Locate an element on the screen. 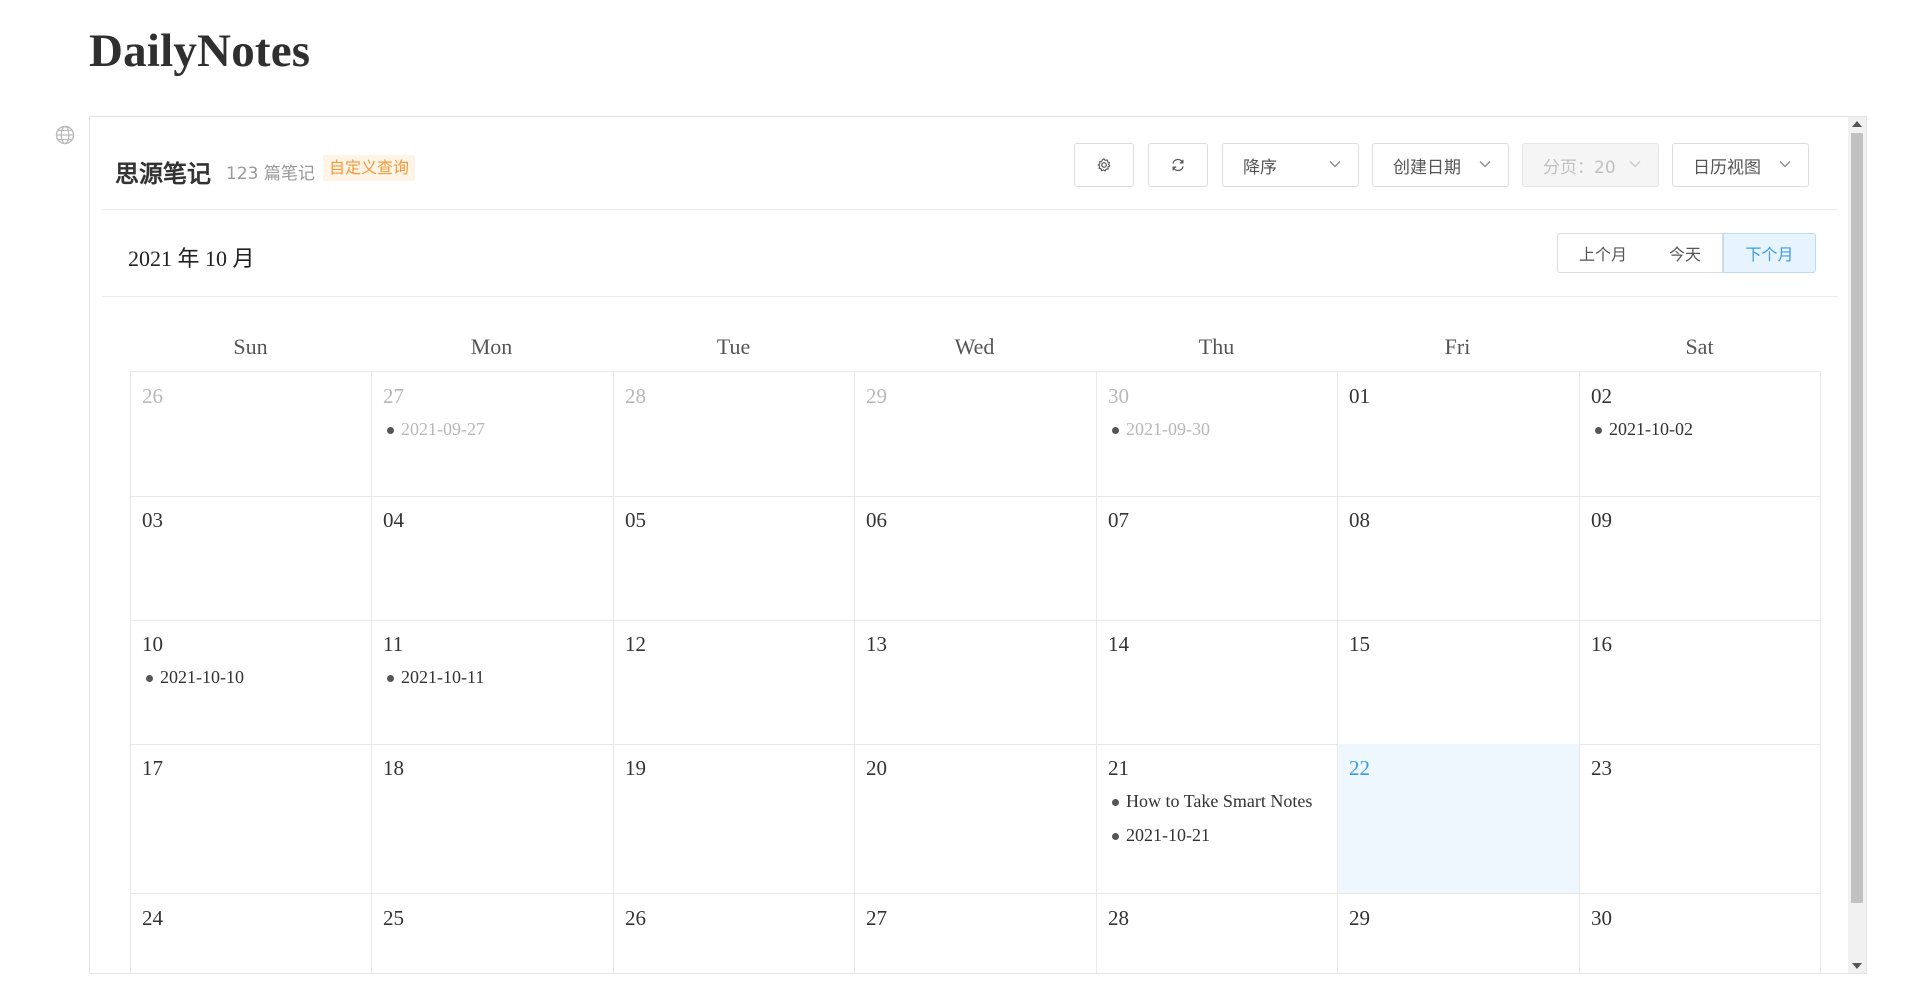  day-number: 05 is located at coordinates (635, 520).